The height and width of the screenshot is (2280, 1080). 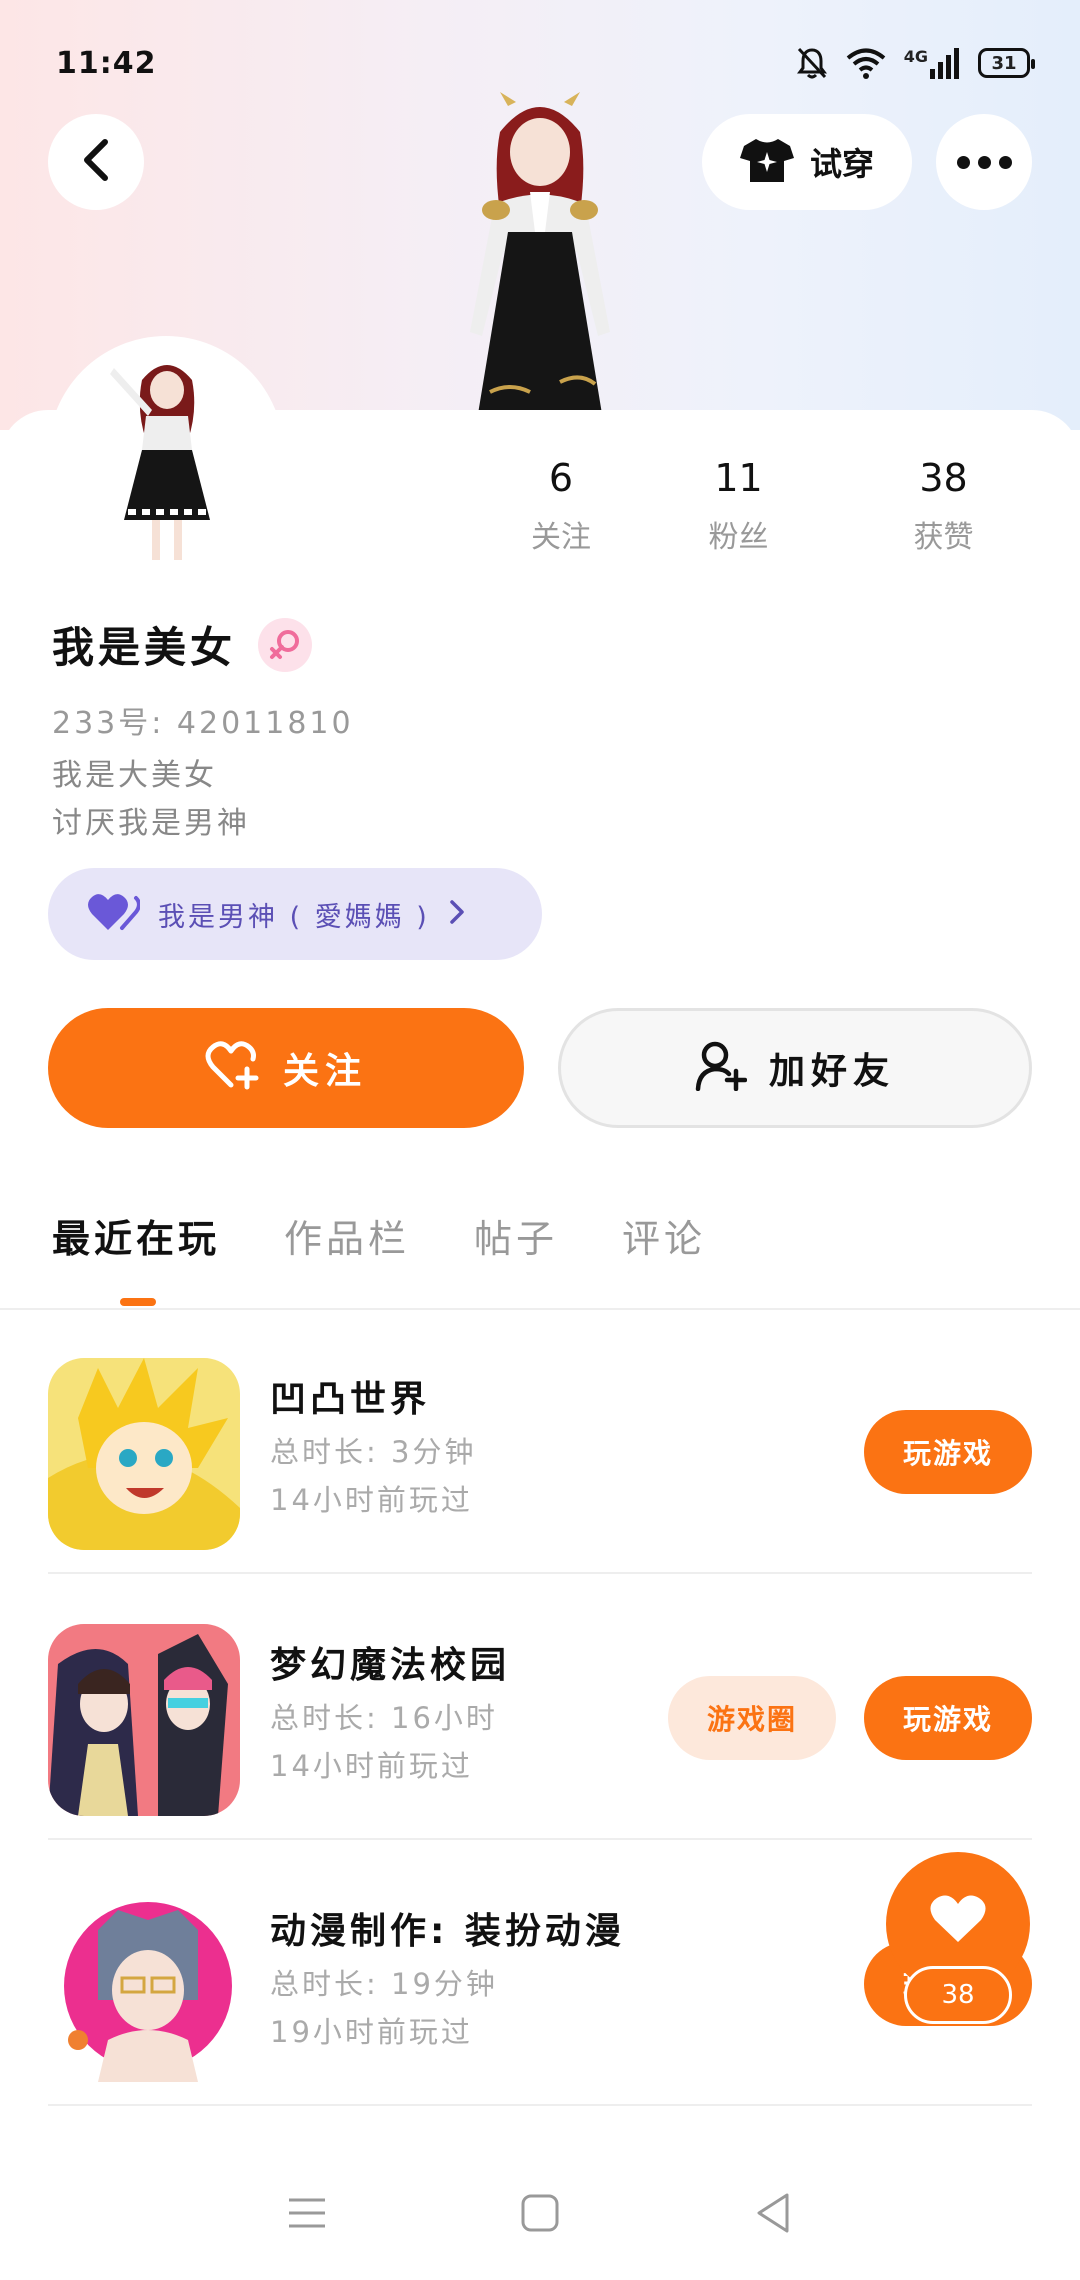 What do you see at coordinates (773, 2215) in the screenshot?
I see `back-triangle-icon` at bounding box center [773, 2215].